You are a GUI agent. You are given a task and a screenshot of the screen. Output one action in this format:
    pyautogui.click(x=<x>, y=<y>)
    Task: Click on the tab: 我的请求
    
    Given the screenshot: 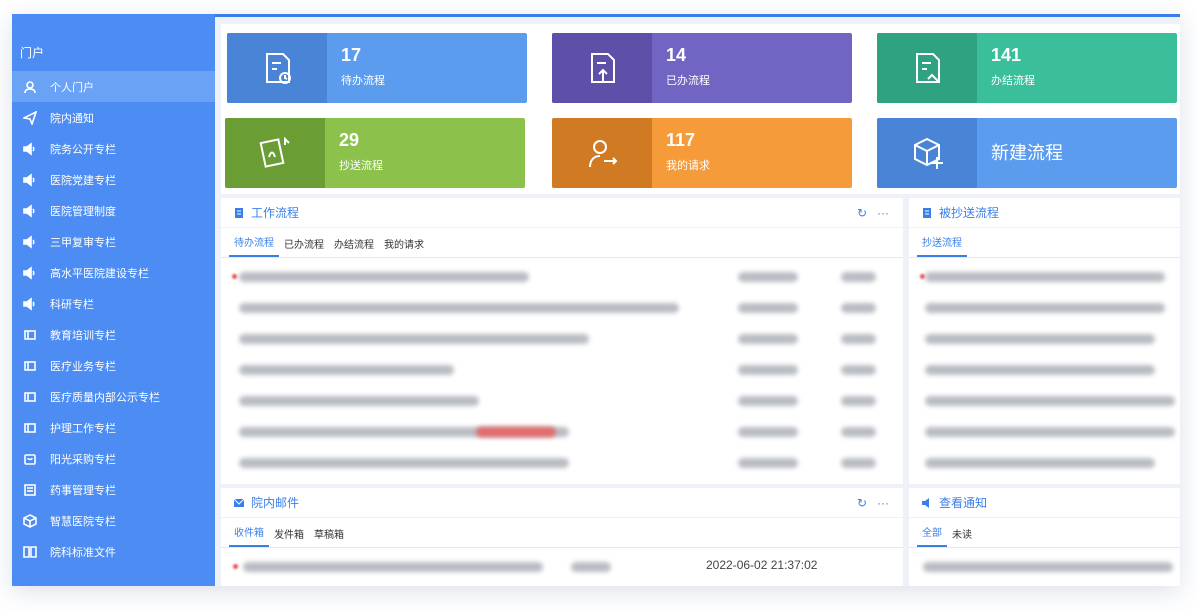 What is the action you would take?
    pyautogui.click(x=404, y=246)
    